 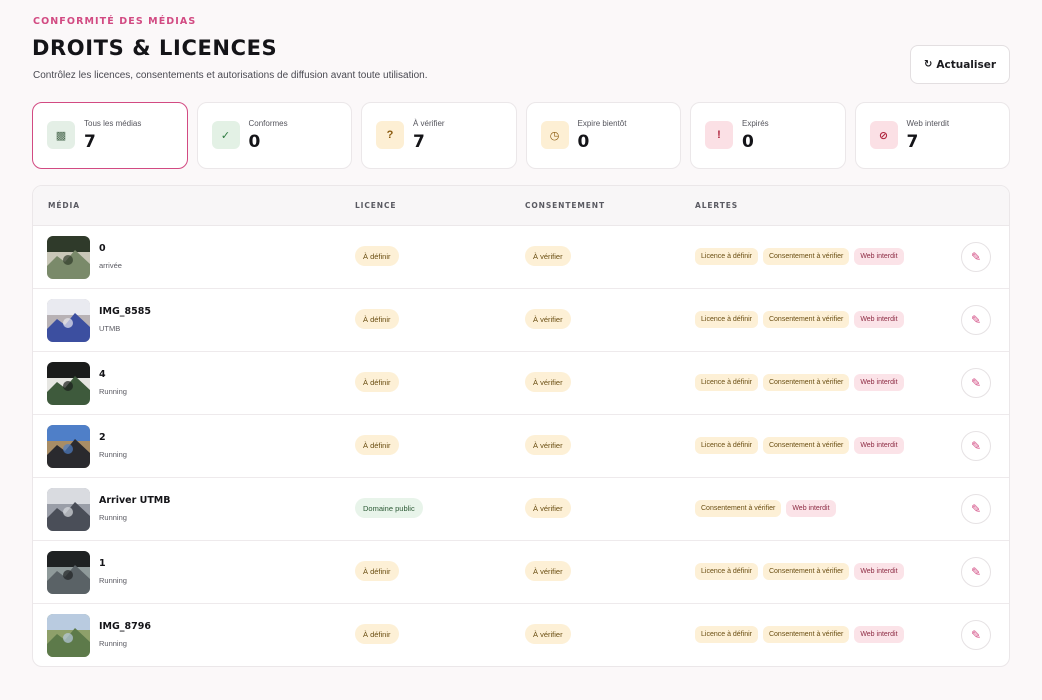 What do you see at coordinates (102, 563) in the screenshot?
I see `media-name: 1` at bounding box center [102, 563].